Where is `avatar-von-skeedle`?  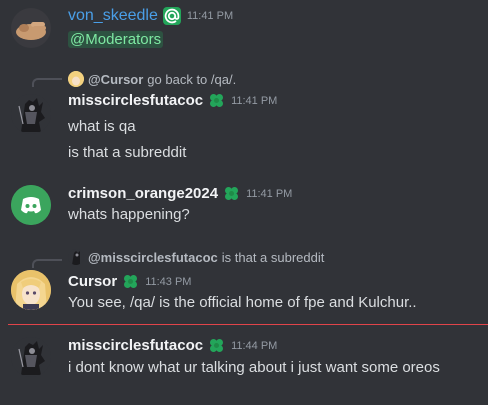 avatar-von-skeedle is located at coordinates (31, 28).